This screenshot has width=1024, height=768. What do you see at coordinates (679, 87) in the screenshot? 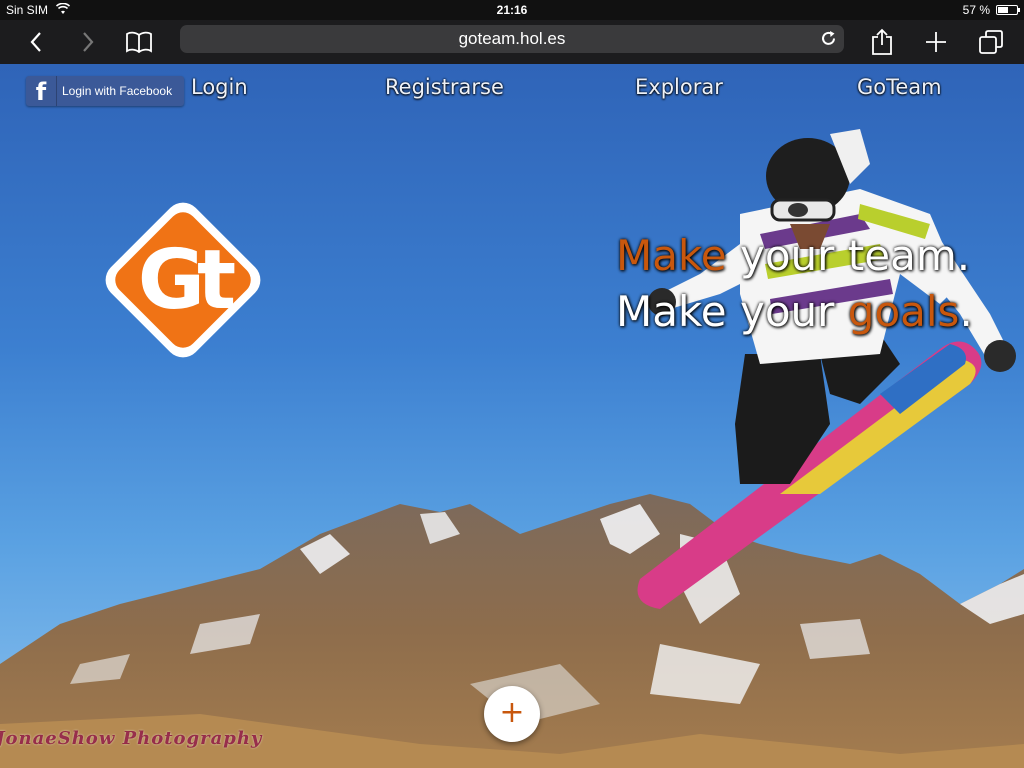
I see `nav-explorar: Explorar` at bounding box center [679, 87].